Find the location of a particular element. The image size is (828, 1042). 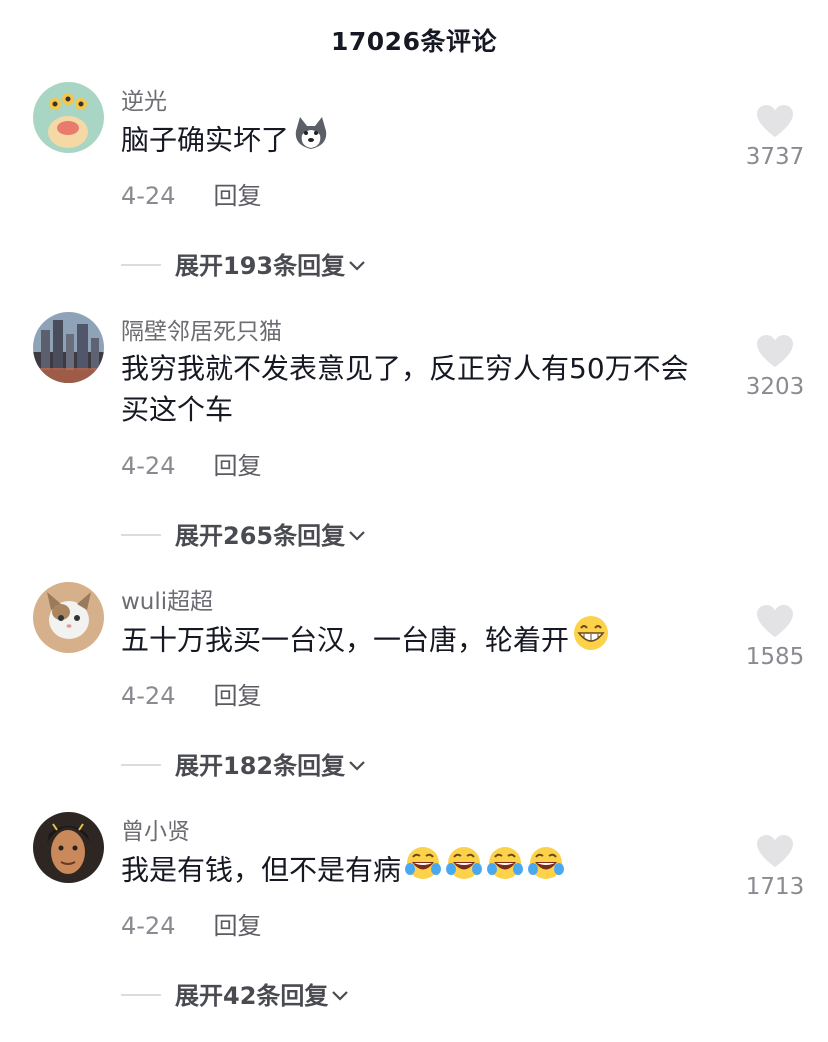

like-button: 3737 is located at coordinates (775, 137).